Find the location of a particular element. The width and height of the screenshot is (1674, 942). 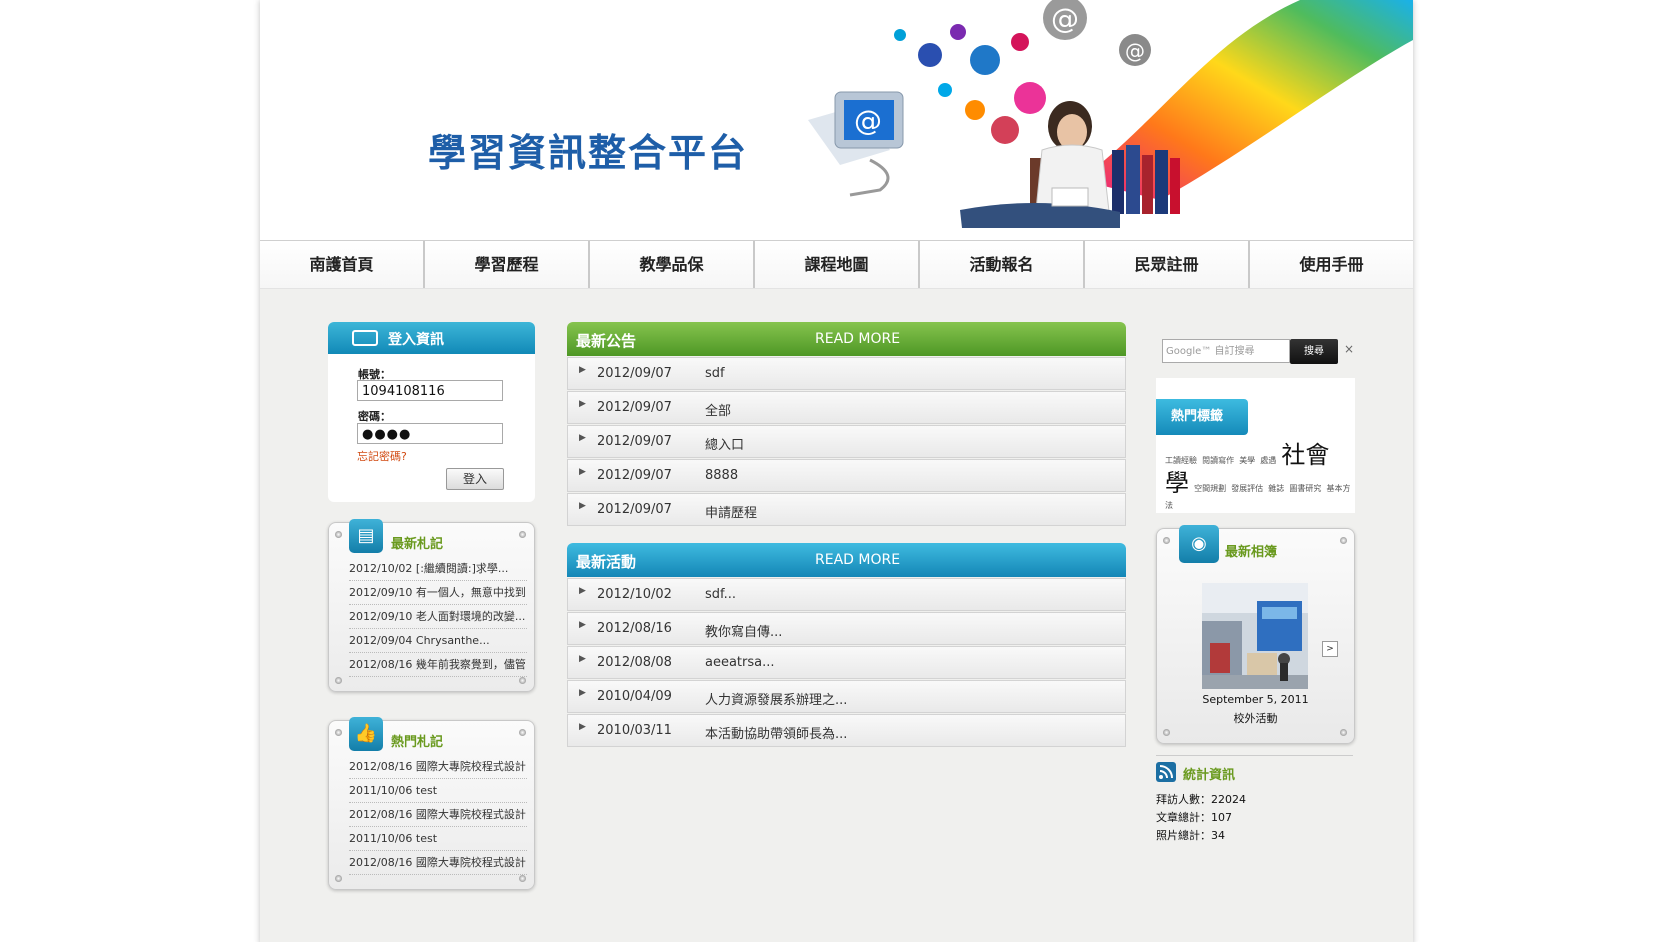

nav-item-public-register: 民眾註冊 is located at coordinates (1167, 264).